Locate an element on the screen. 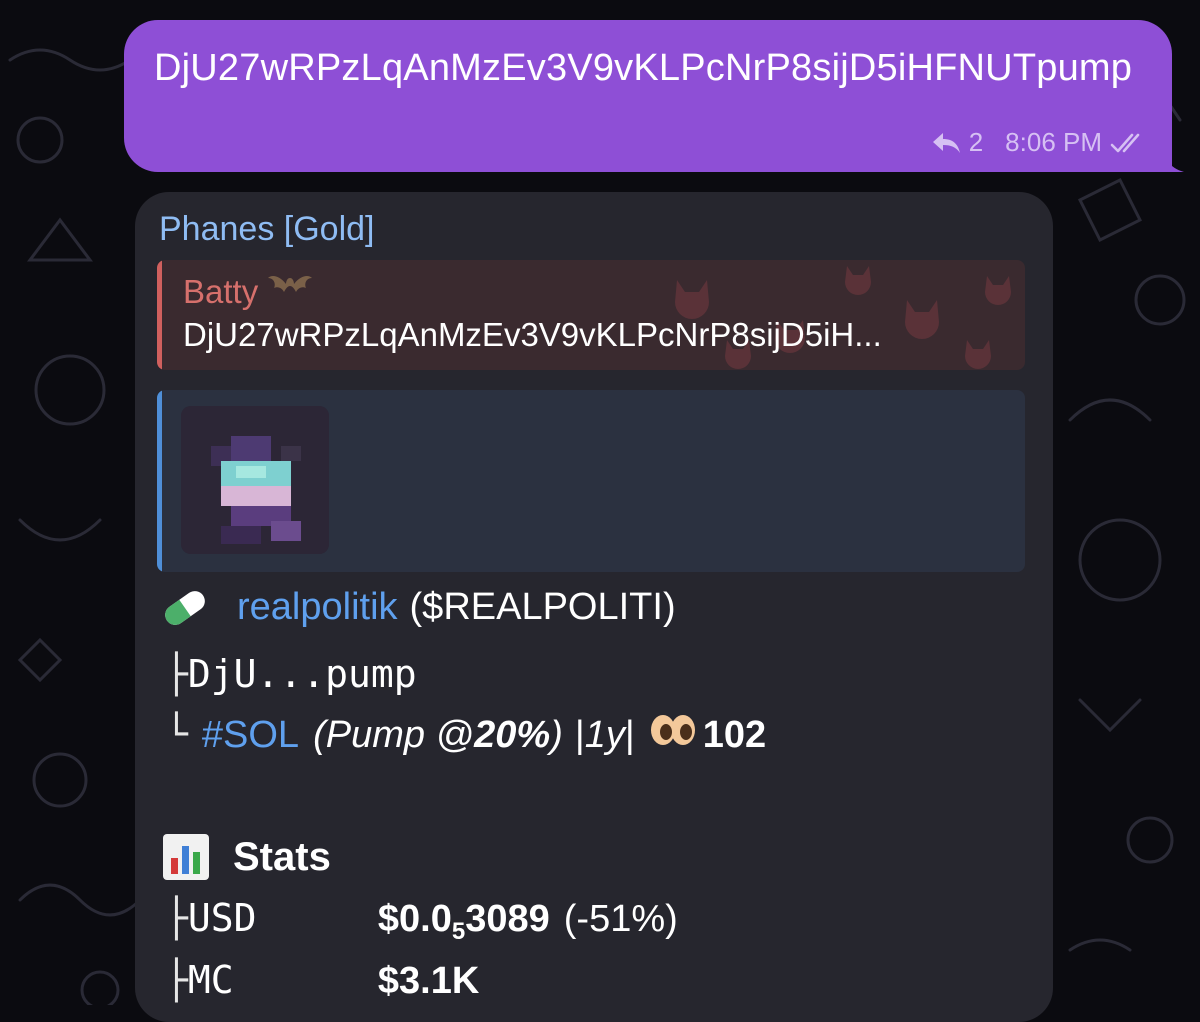  platform-close: ) is located at coordinates (556, 735).